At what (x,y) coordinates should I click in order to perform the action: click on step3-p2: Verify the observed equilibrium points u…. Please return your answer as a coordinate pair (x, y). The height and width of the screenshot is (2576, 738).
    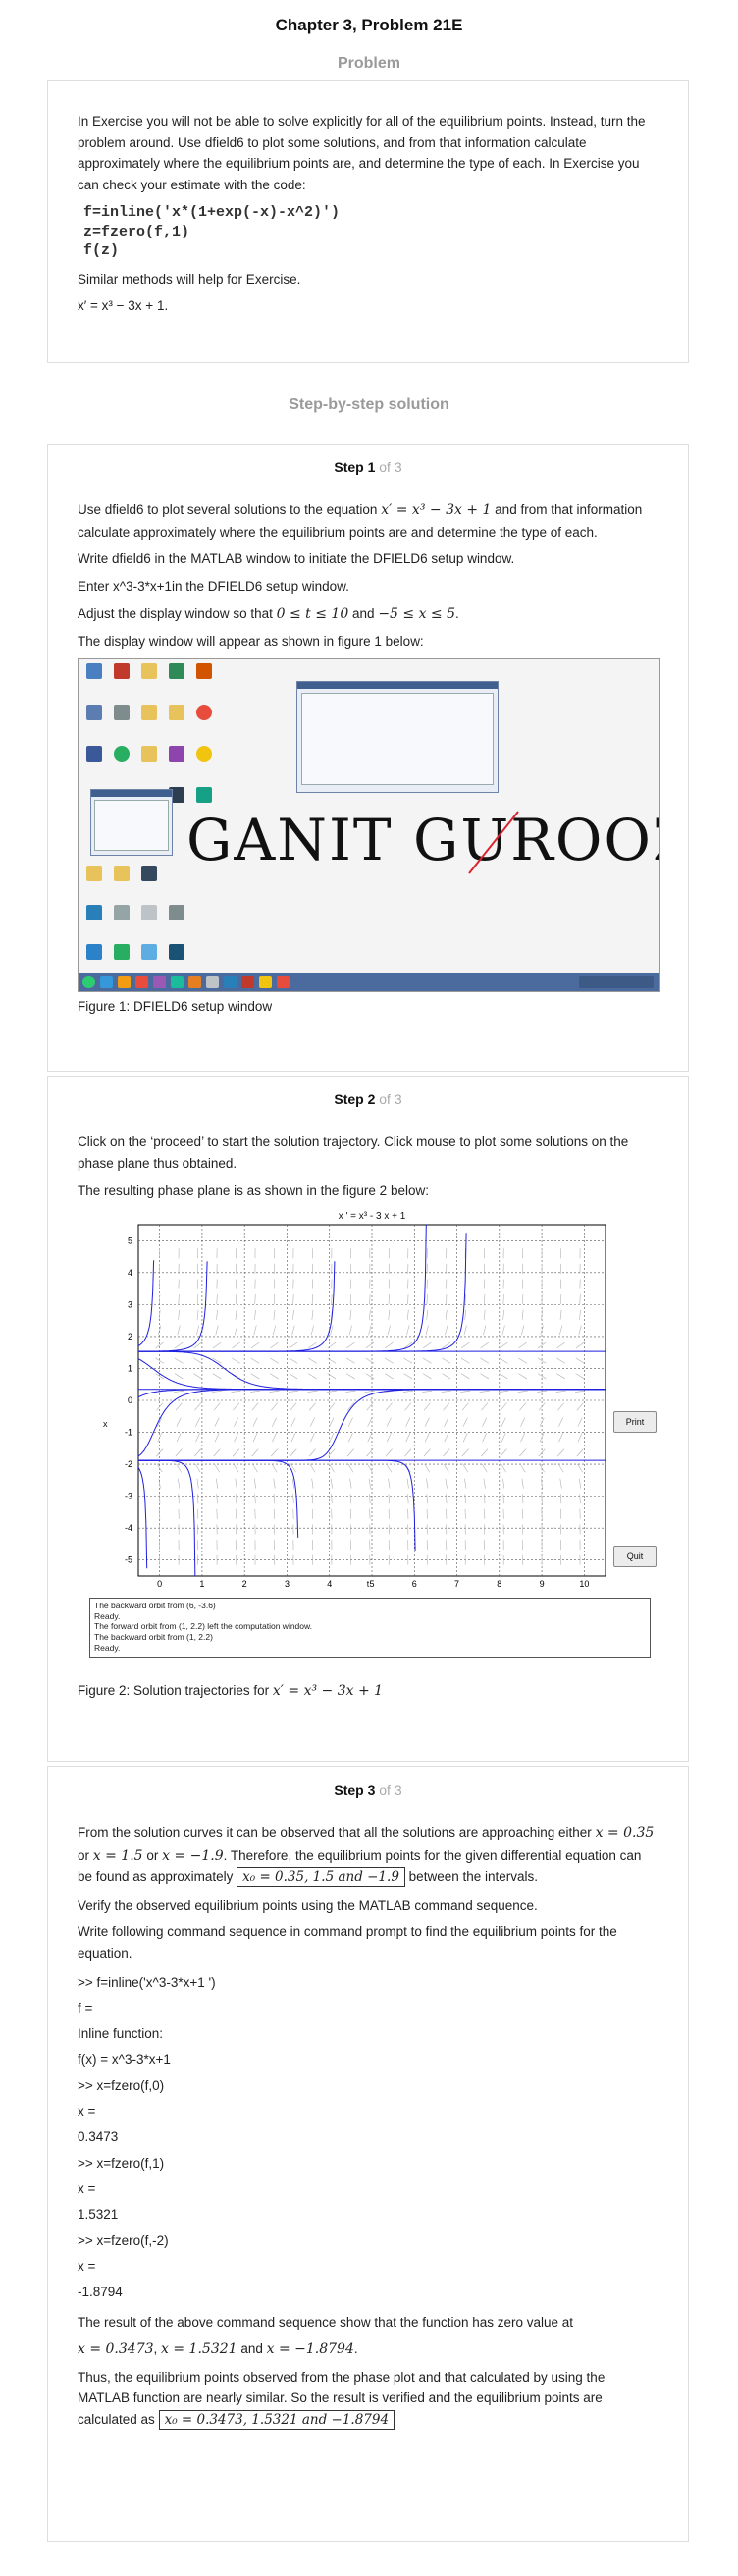
    Looking at the image, I should click on (368, 1906).